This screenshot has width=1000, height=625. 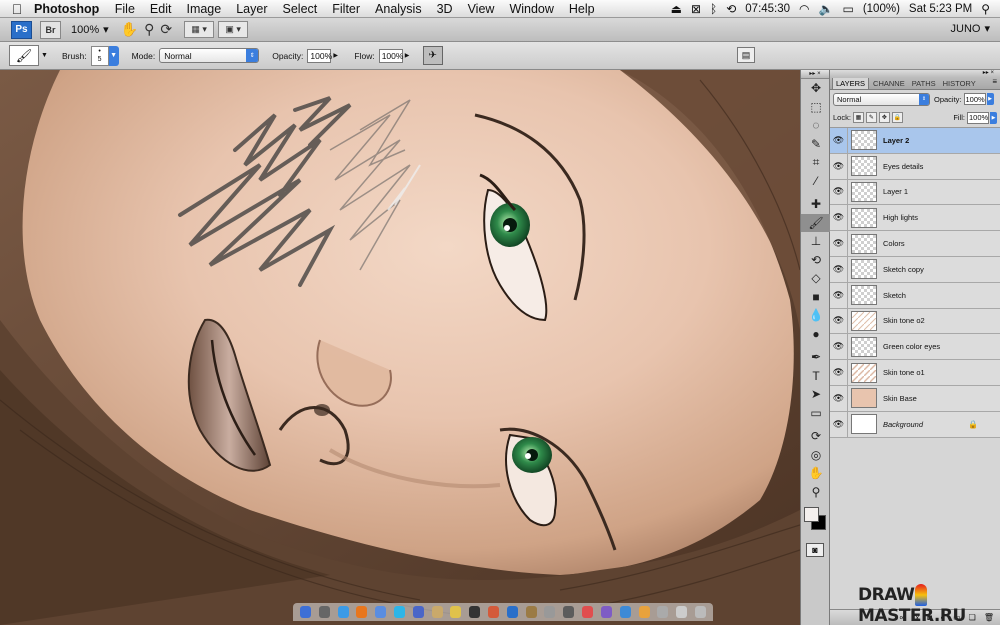 I want to click on menu-select: Select, so click(x=300, y=9).